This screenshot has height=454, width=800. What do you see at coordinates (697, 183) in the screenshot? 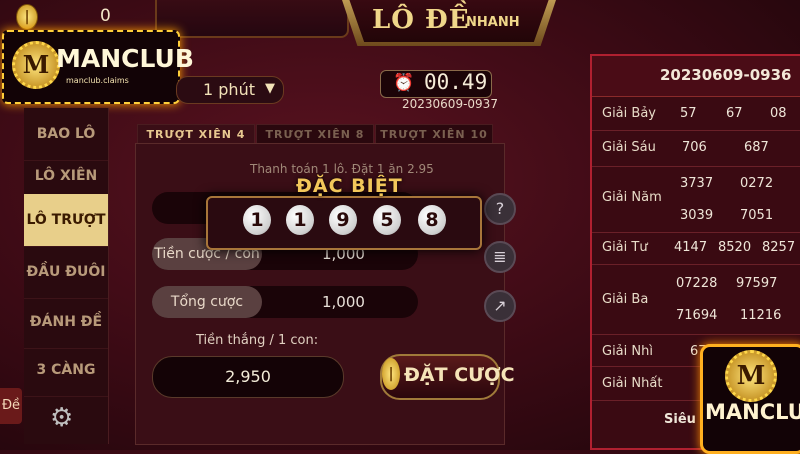
I see `prize-value: 3737` at bounding box center [697, 183].